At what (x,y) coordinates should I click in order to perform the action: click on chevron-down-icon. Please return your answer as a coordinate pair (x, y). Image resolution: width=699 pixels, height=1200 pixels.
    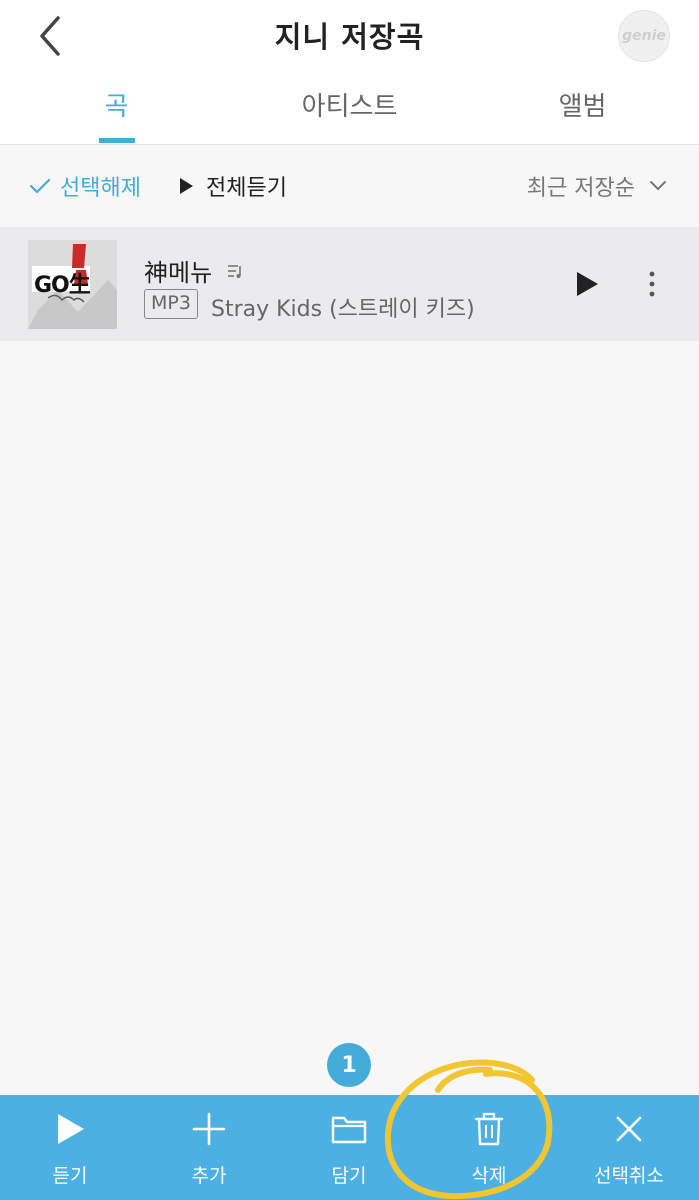
    Looking at the image, I should click on (658, 185).